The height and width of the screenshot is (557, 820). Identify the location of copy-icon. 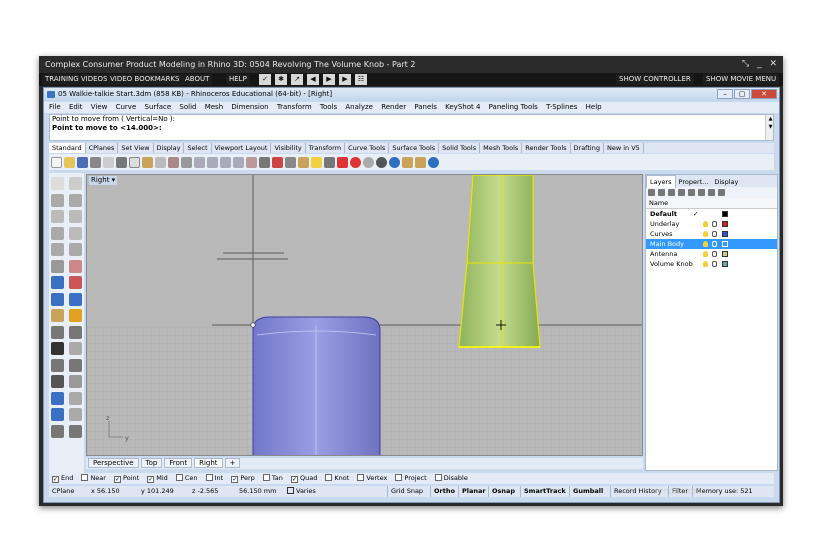
(134, 162).